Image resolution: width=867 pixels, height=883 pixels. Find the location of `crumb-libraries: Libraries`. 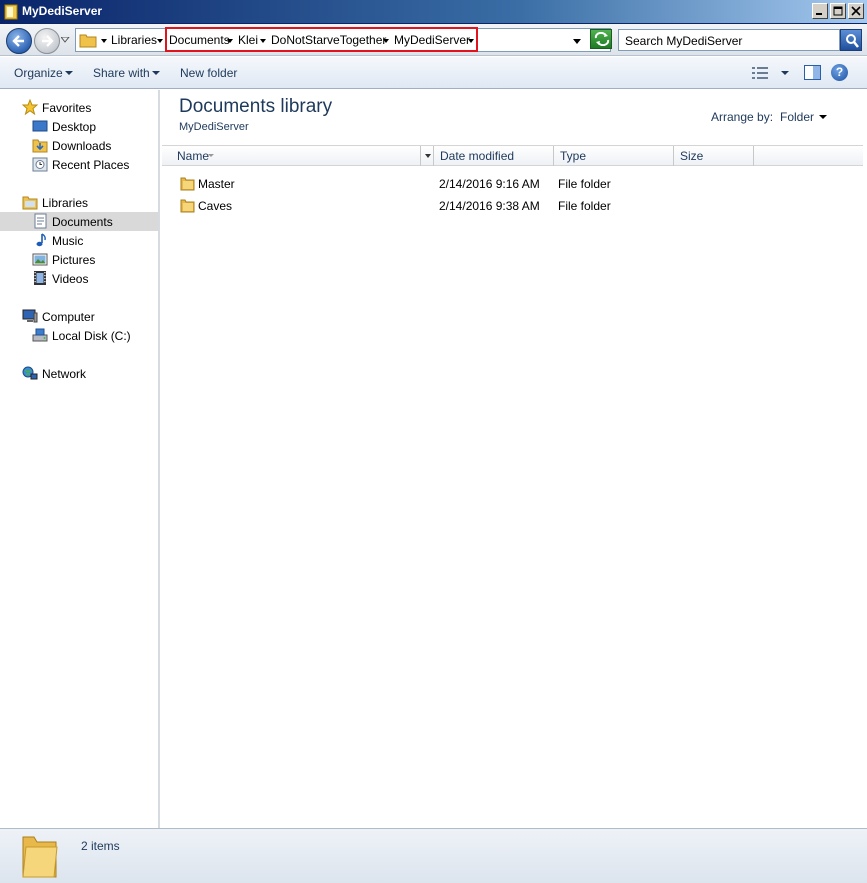

crumb-libraries: Libraries is located at coordinates (134, 40).